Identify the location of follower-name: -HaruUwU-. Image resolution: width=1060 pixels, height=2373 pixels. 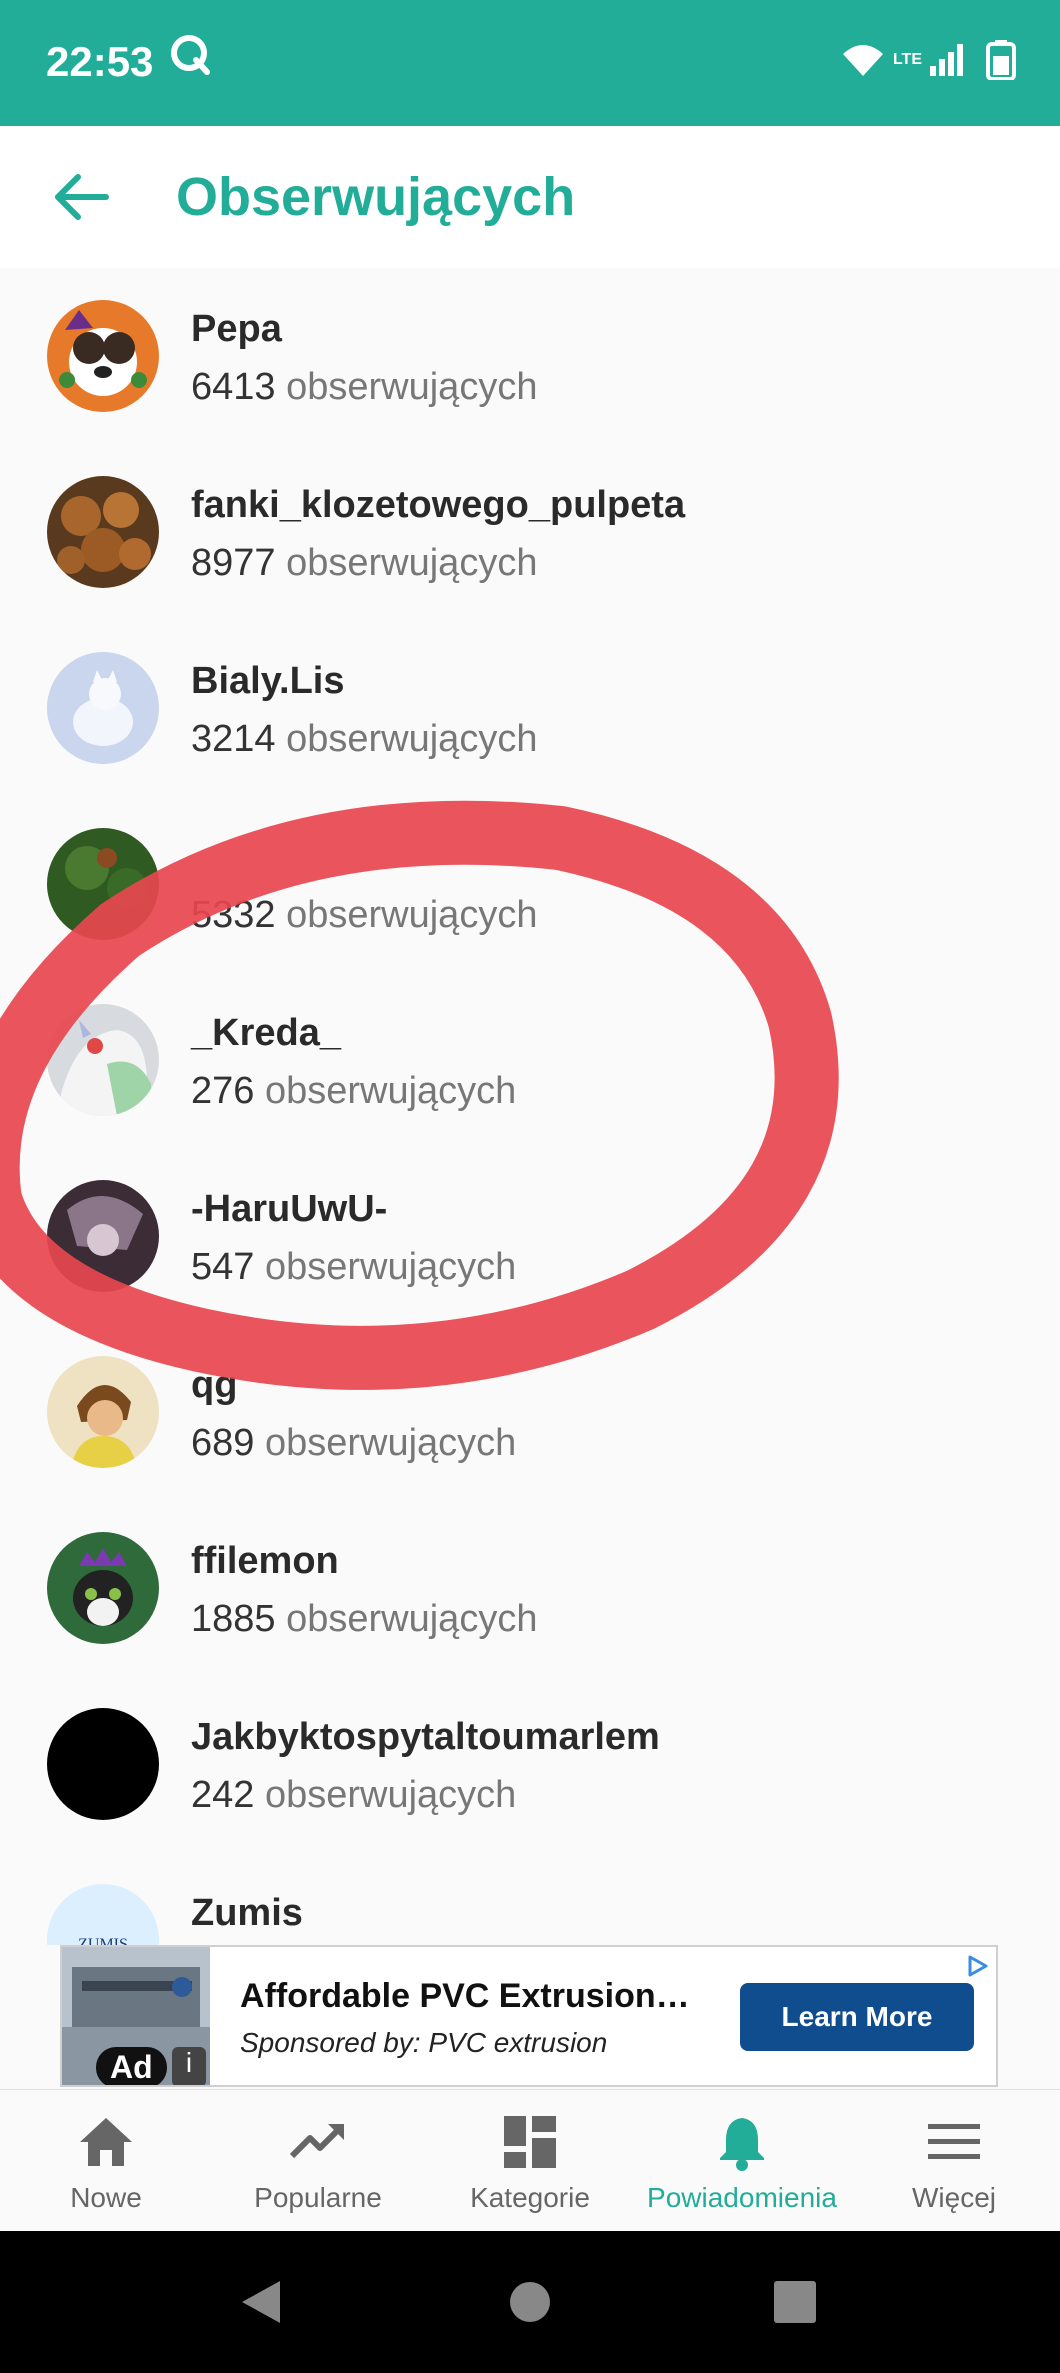
(289, 1209).